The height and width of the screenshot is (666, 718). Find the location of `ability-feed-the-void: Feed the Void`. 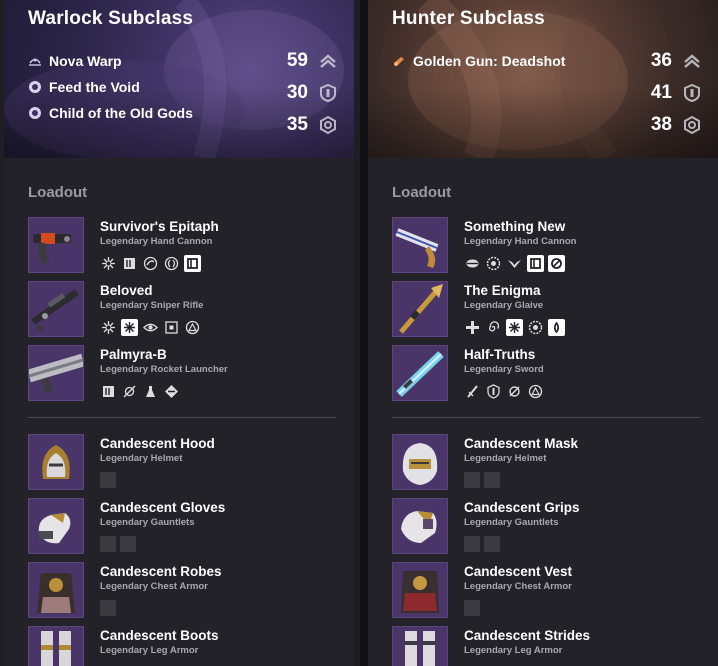

ability-feed-the-void: Feed the Void is located at coordinates (110, 87).